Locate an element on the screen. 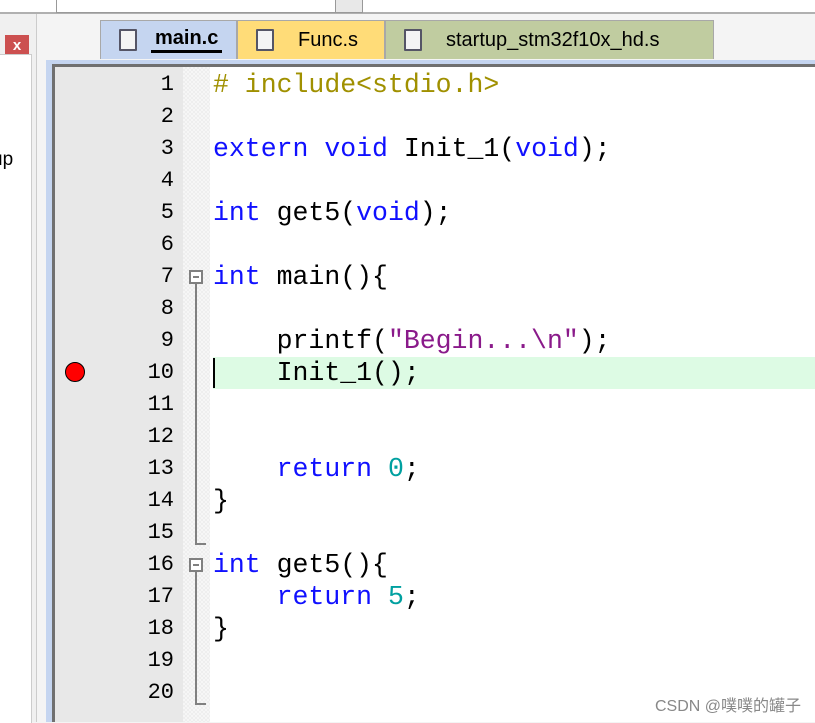  code-line: 11 is located at coordinates (435, 405).